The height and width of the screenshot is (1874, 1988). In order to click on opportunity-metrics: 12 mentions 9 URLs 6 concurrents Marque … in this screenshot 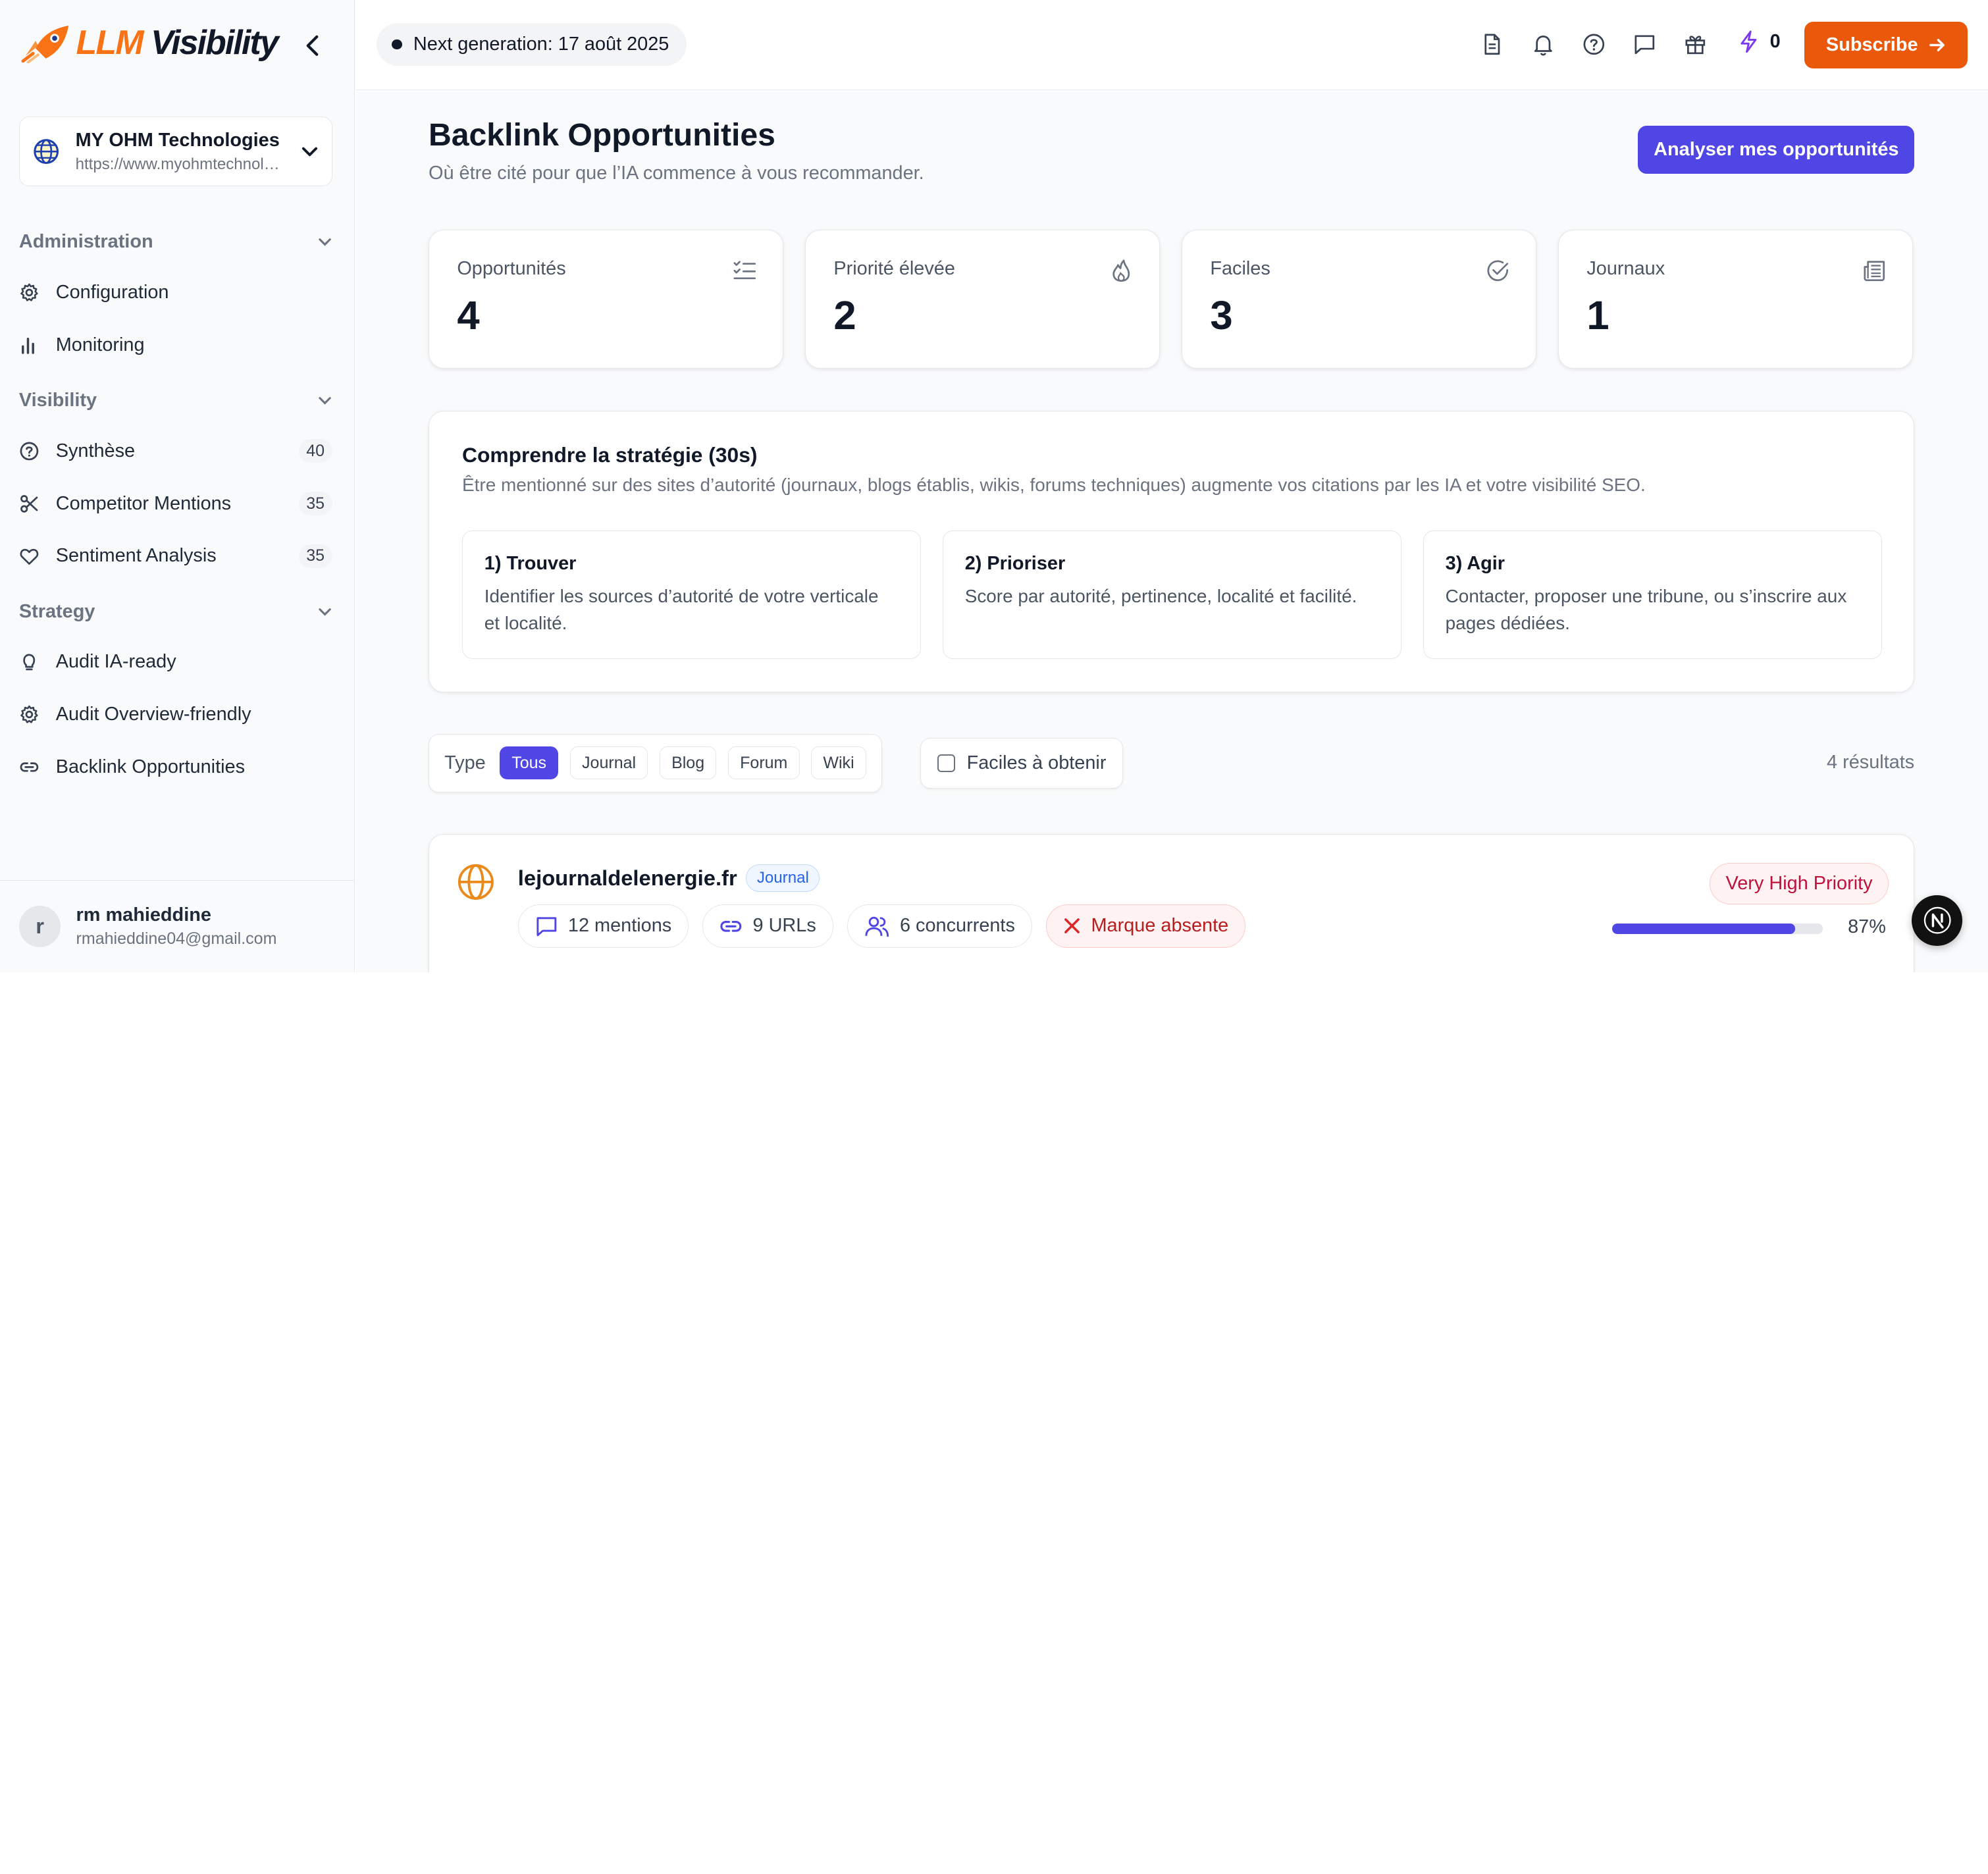, I will do `click(881, 926)`.